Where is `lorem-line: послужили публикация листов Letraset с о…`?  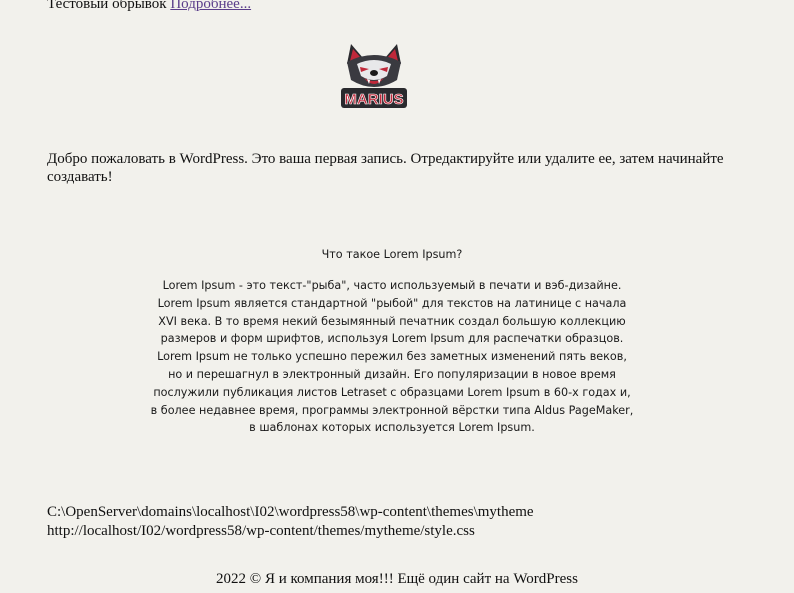 lorem-line: послужили публикация листов Letraset с о… is located at coordinates (392, 392).